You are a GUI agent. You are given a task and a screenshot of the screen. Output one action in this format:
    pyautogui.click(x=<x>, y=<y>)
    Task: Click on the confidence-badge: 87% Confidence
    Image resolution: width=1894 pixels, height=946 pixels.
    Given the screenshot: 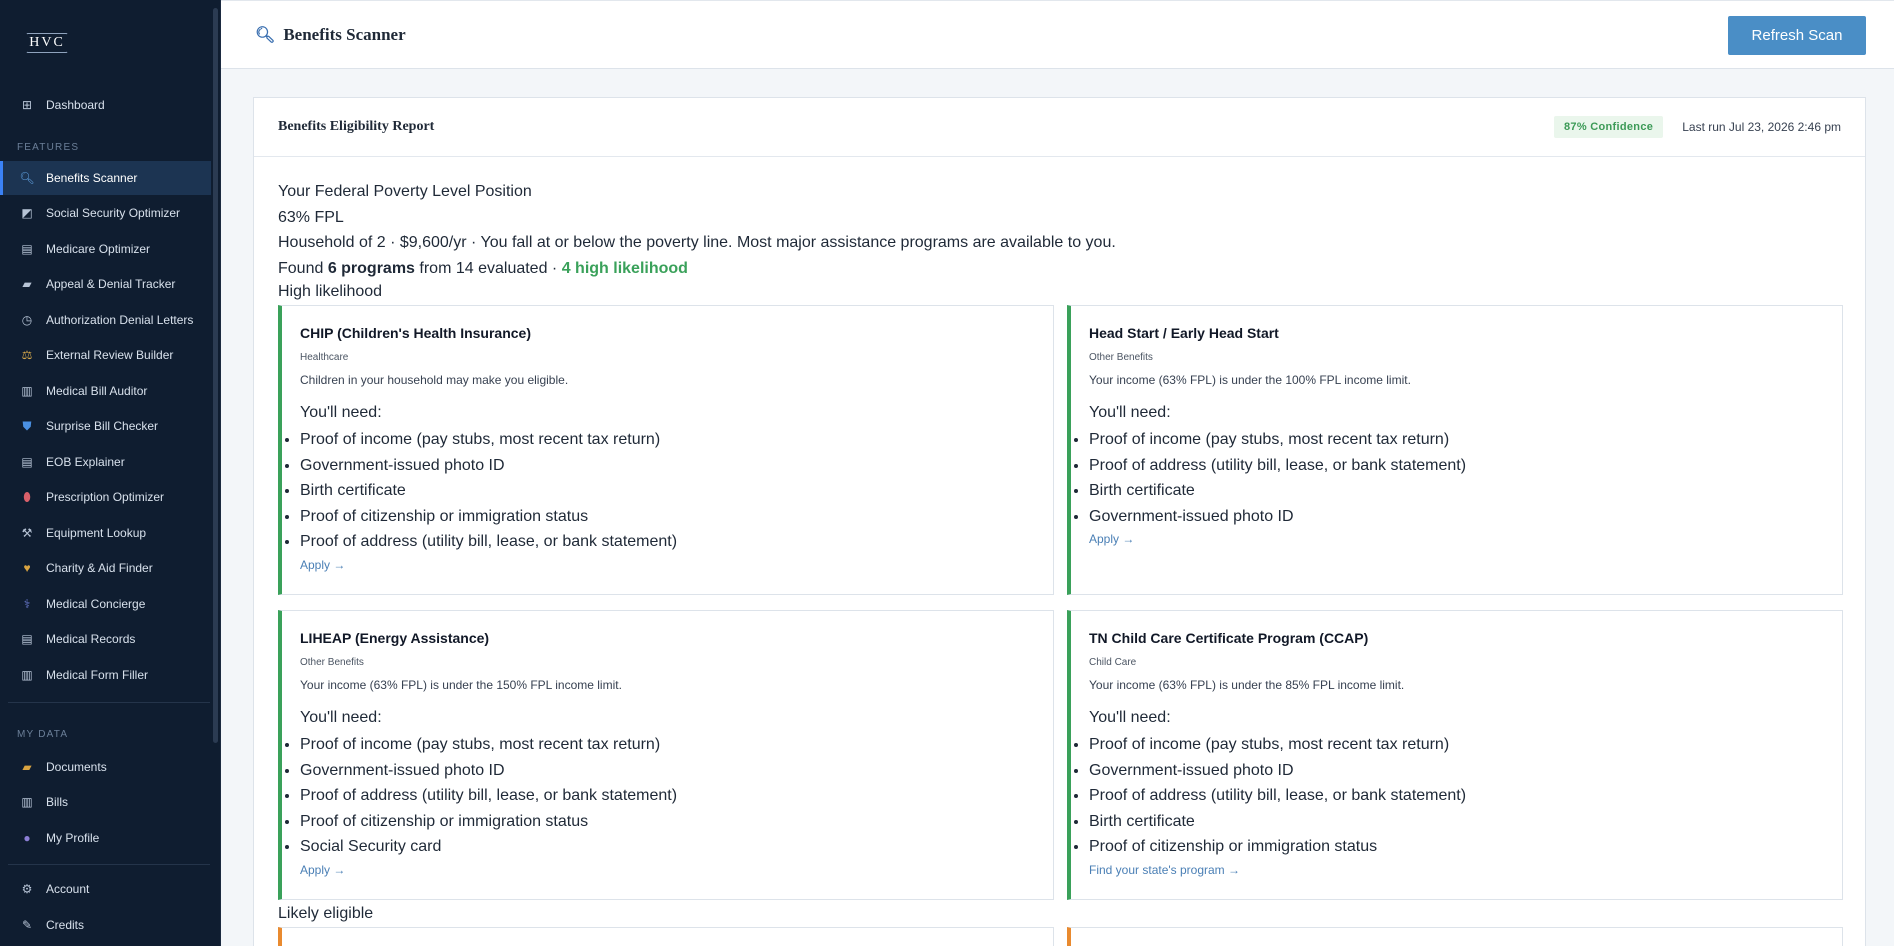 What is the action you would take?
    pyautogui.click(x=1609, y=127)
    